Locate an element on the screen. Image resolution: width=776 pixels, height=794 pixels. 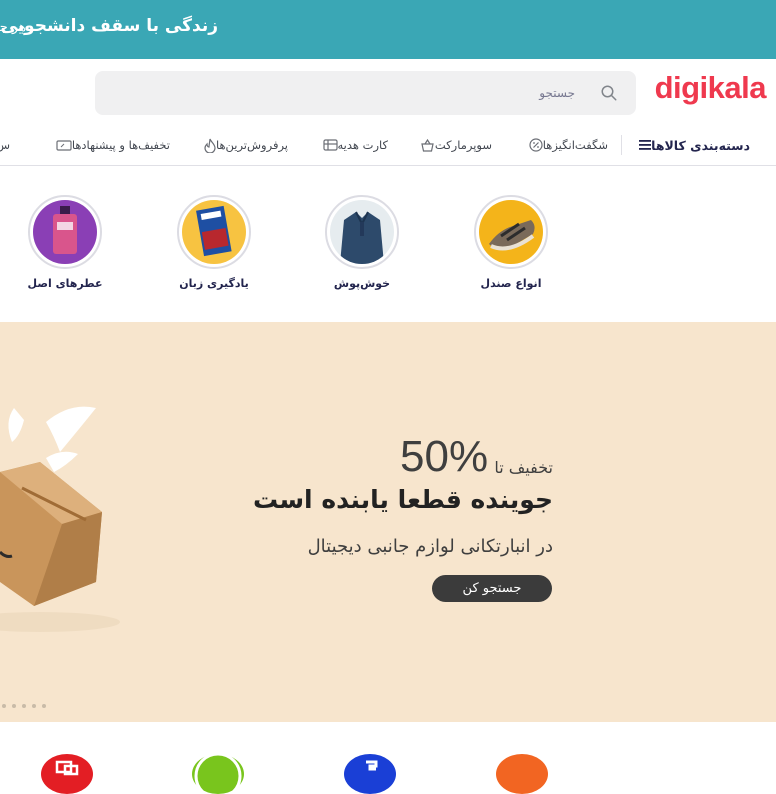
cardboard-box-illustration is located at coordinates (60, 519).